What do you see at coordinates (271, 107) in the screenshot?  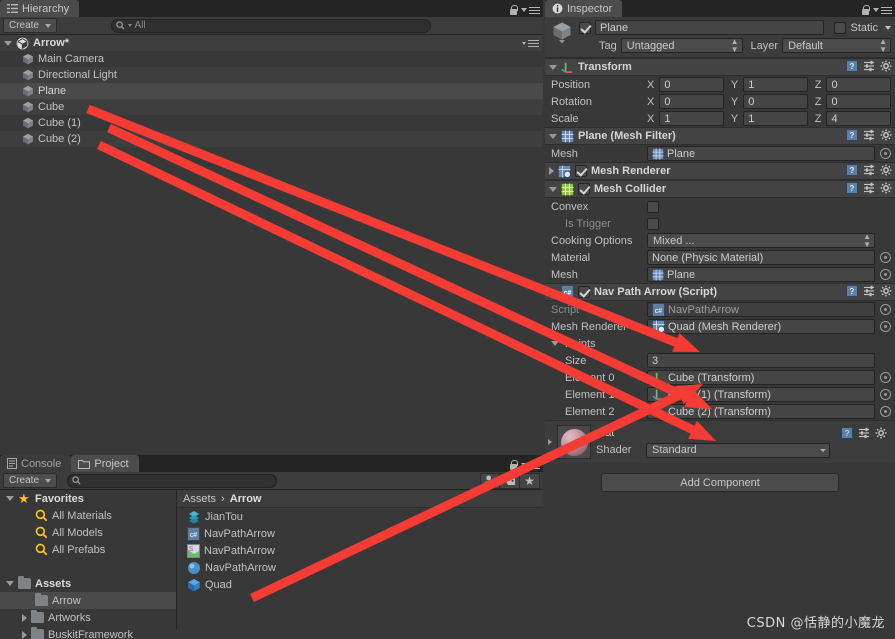 I see `hierarchy-item-cube: Cube` at bounding box center [271, 107].